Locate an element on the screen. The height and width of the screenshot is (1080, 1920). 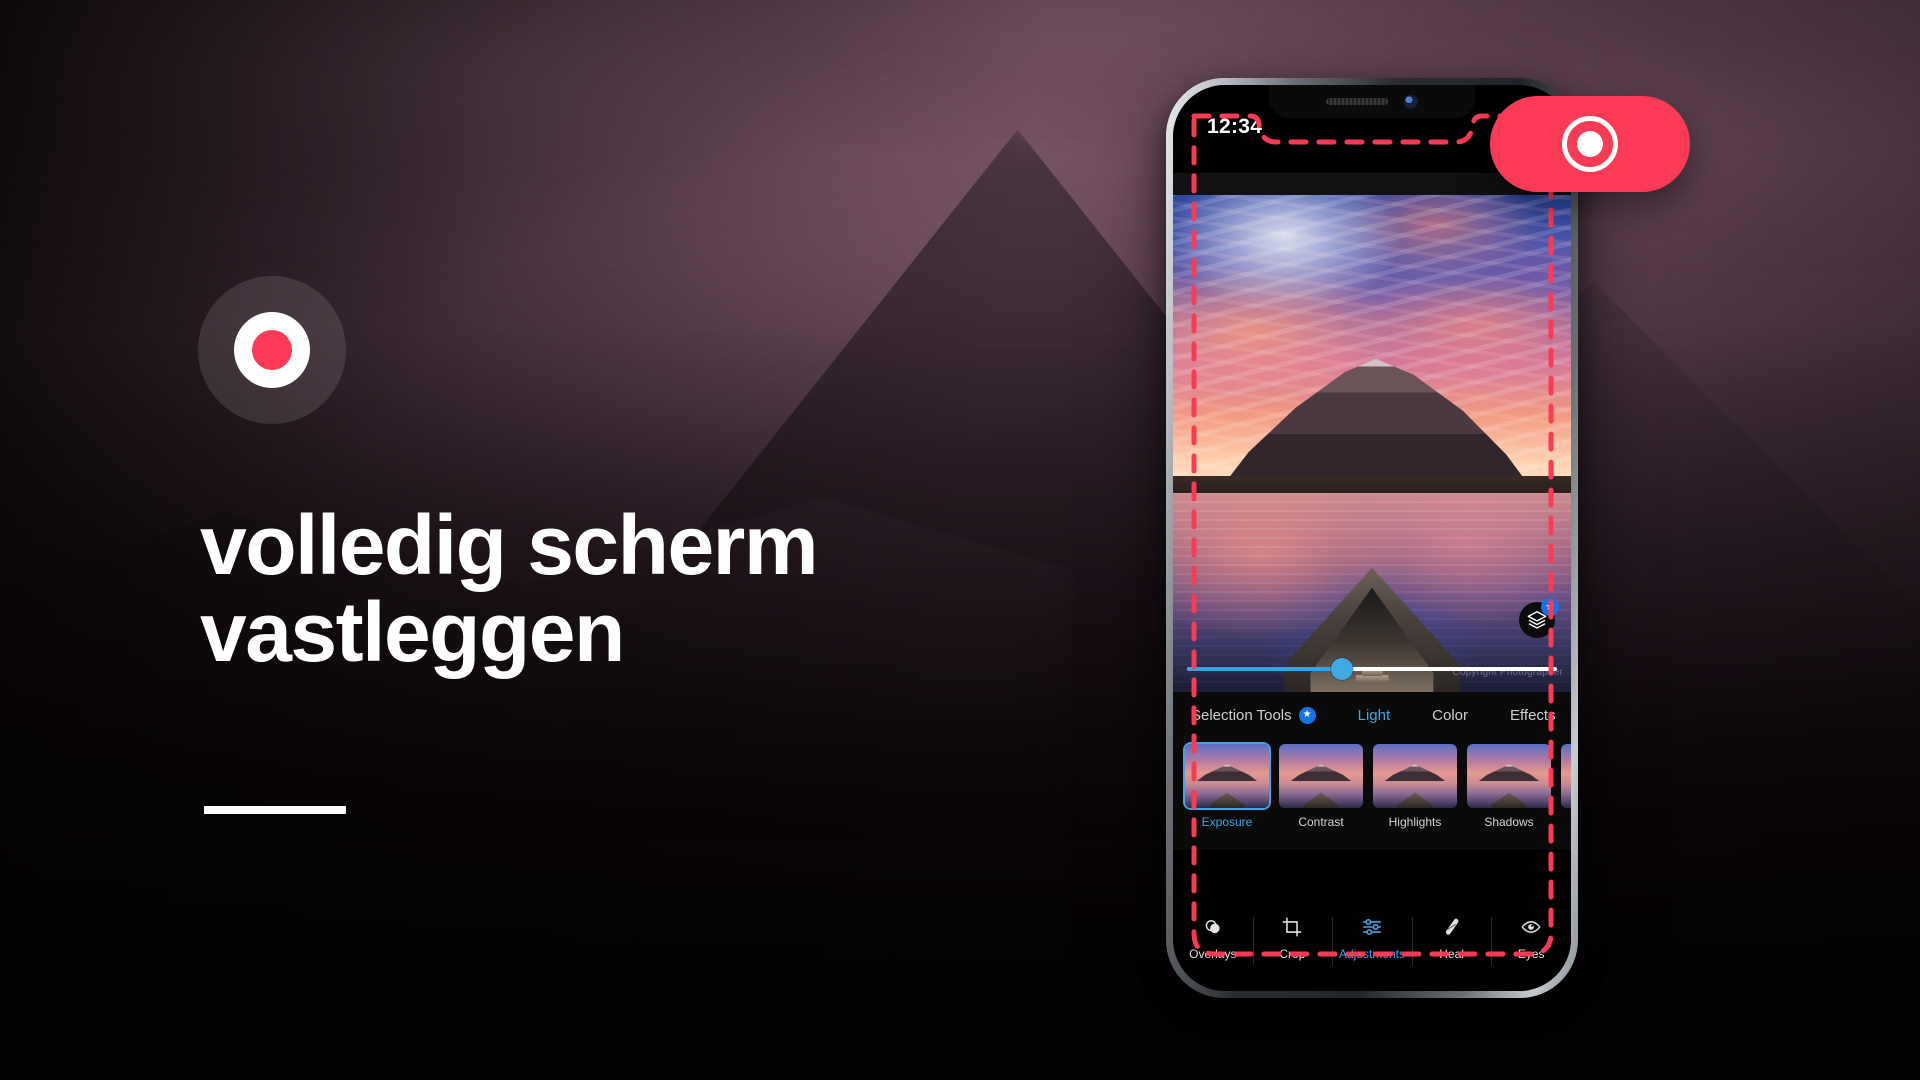
slider-fill is located at coordinates (1265, 669).